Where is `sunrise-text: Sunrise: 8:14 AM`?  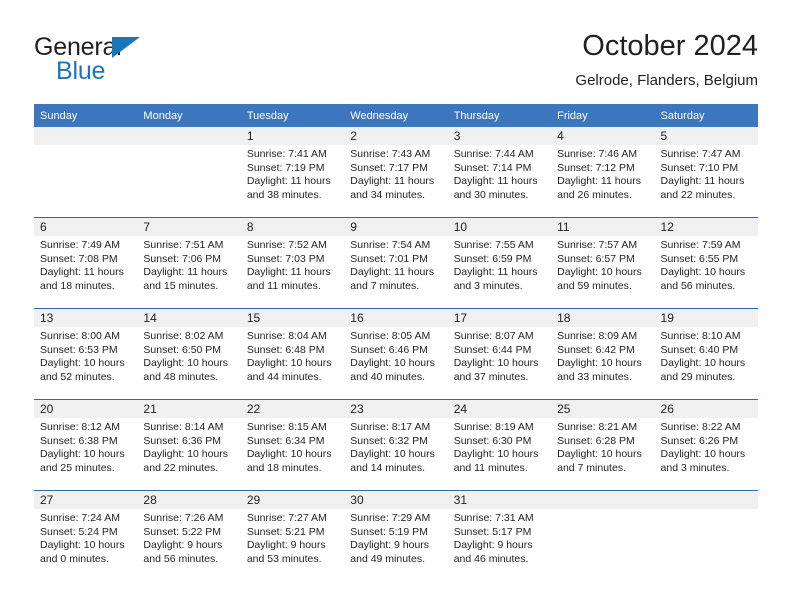 sunrise-text: Sunrise: 8:14 AM is located at coordinates (183, 427).